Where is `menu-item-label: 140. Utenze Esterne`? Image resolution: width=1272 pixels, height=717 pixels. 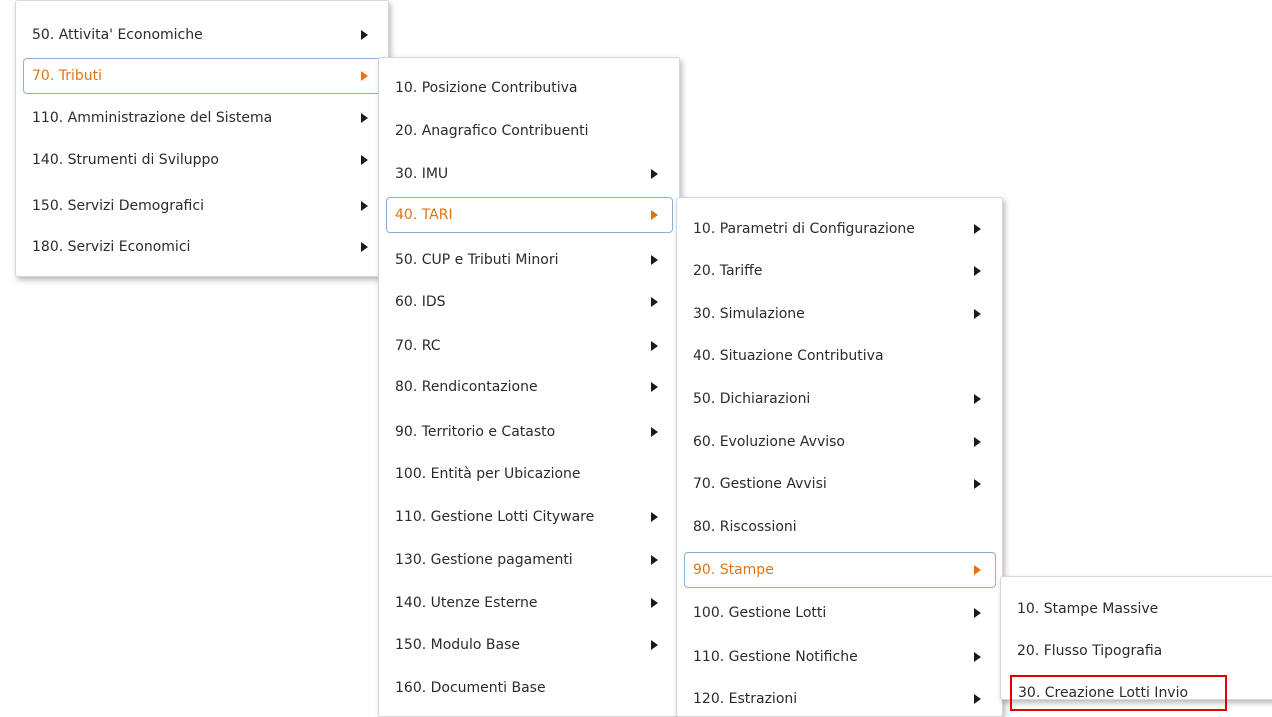 menu-item-label: 140. Utenze Esterne is located at coordinates (466, 603).